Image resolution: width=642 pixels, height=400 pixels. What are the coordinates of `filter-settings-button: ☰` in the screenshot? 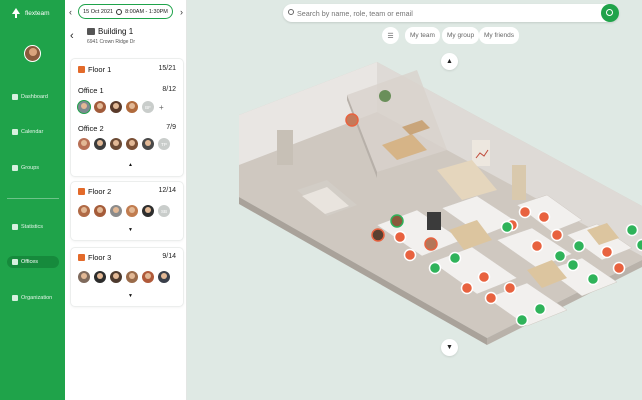 It's located at (390, 35).